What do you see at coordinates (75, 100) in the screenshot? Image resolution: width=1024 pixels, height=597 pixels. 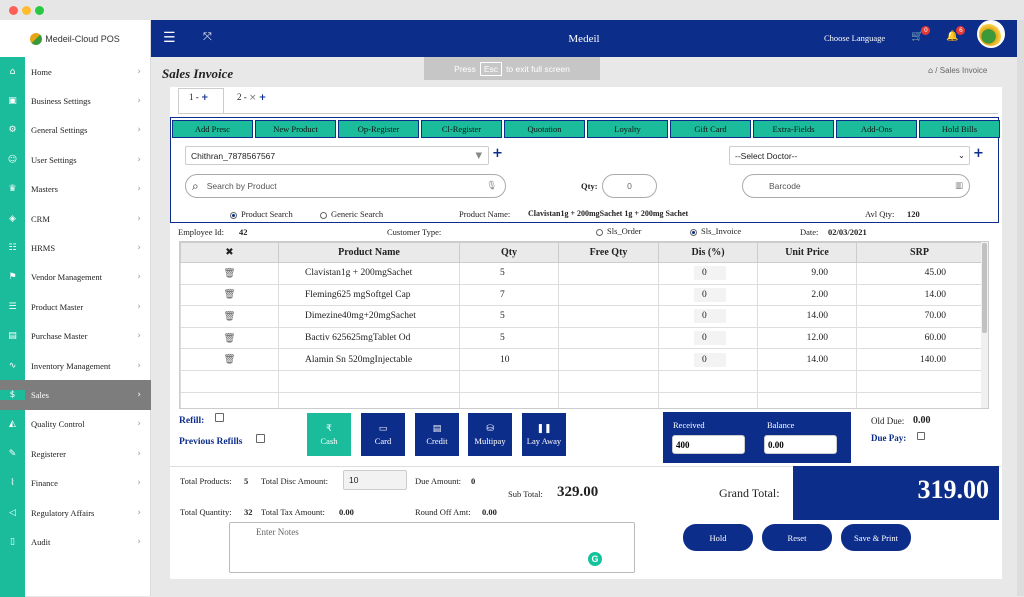 I see `sidebar-item-business-settings: ▣ Business Settings ›` at bounding box center [75, 100].